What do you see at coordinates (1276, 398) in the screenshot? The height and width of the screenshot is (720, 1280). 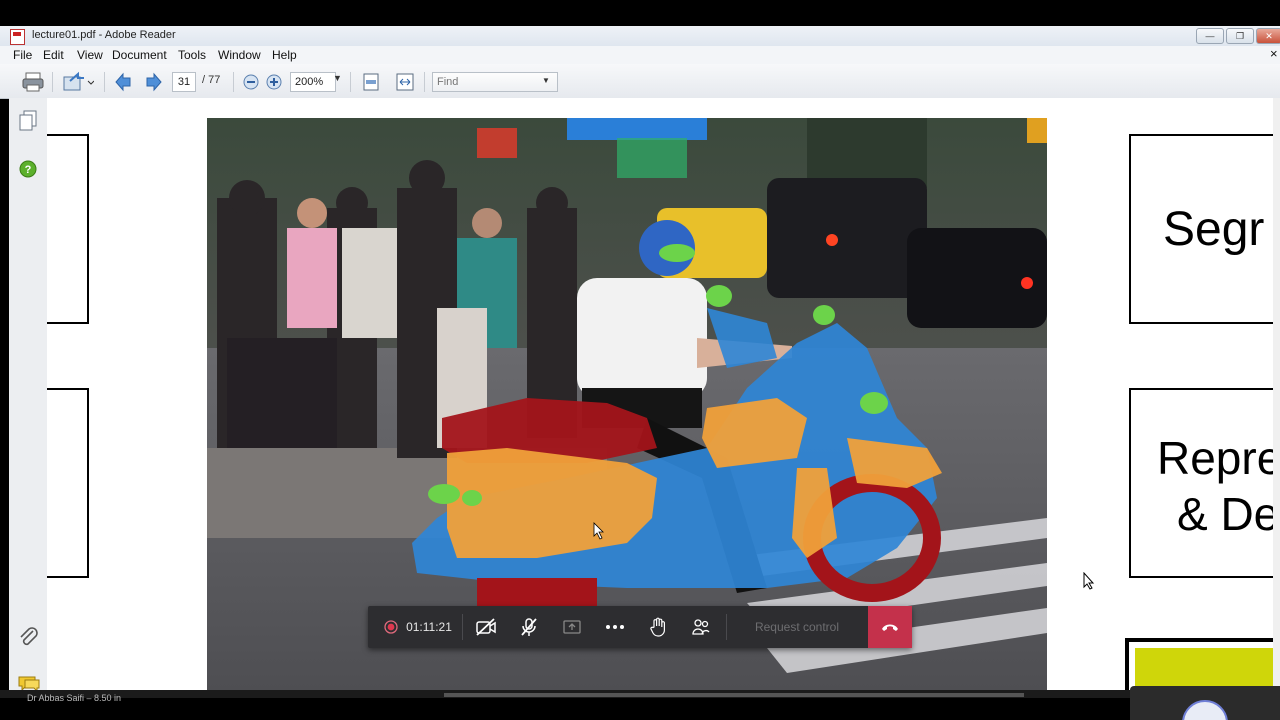 I see `vertical-scrollbar` at bounding box center [1276, 398].